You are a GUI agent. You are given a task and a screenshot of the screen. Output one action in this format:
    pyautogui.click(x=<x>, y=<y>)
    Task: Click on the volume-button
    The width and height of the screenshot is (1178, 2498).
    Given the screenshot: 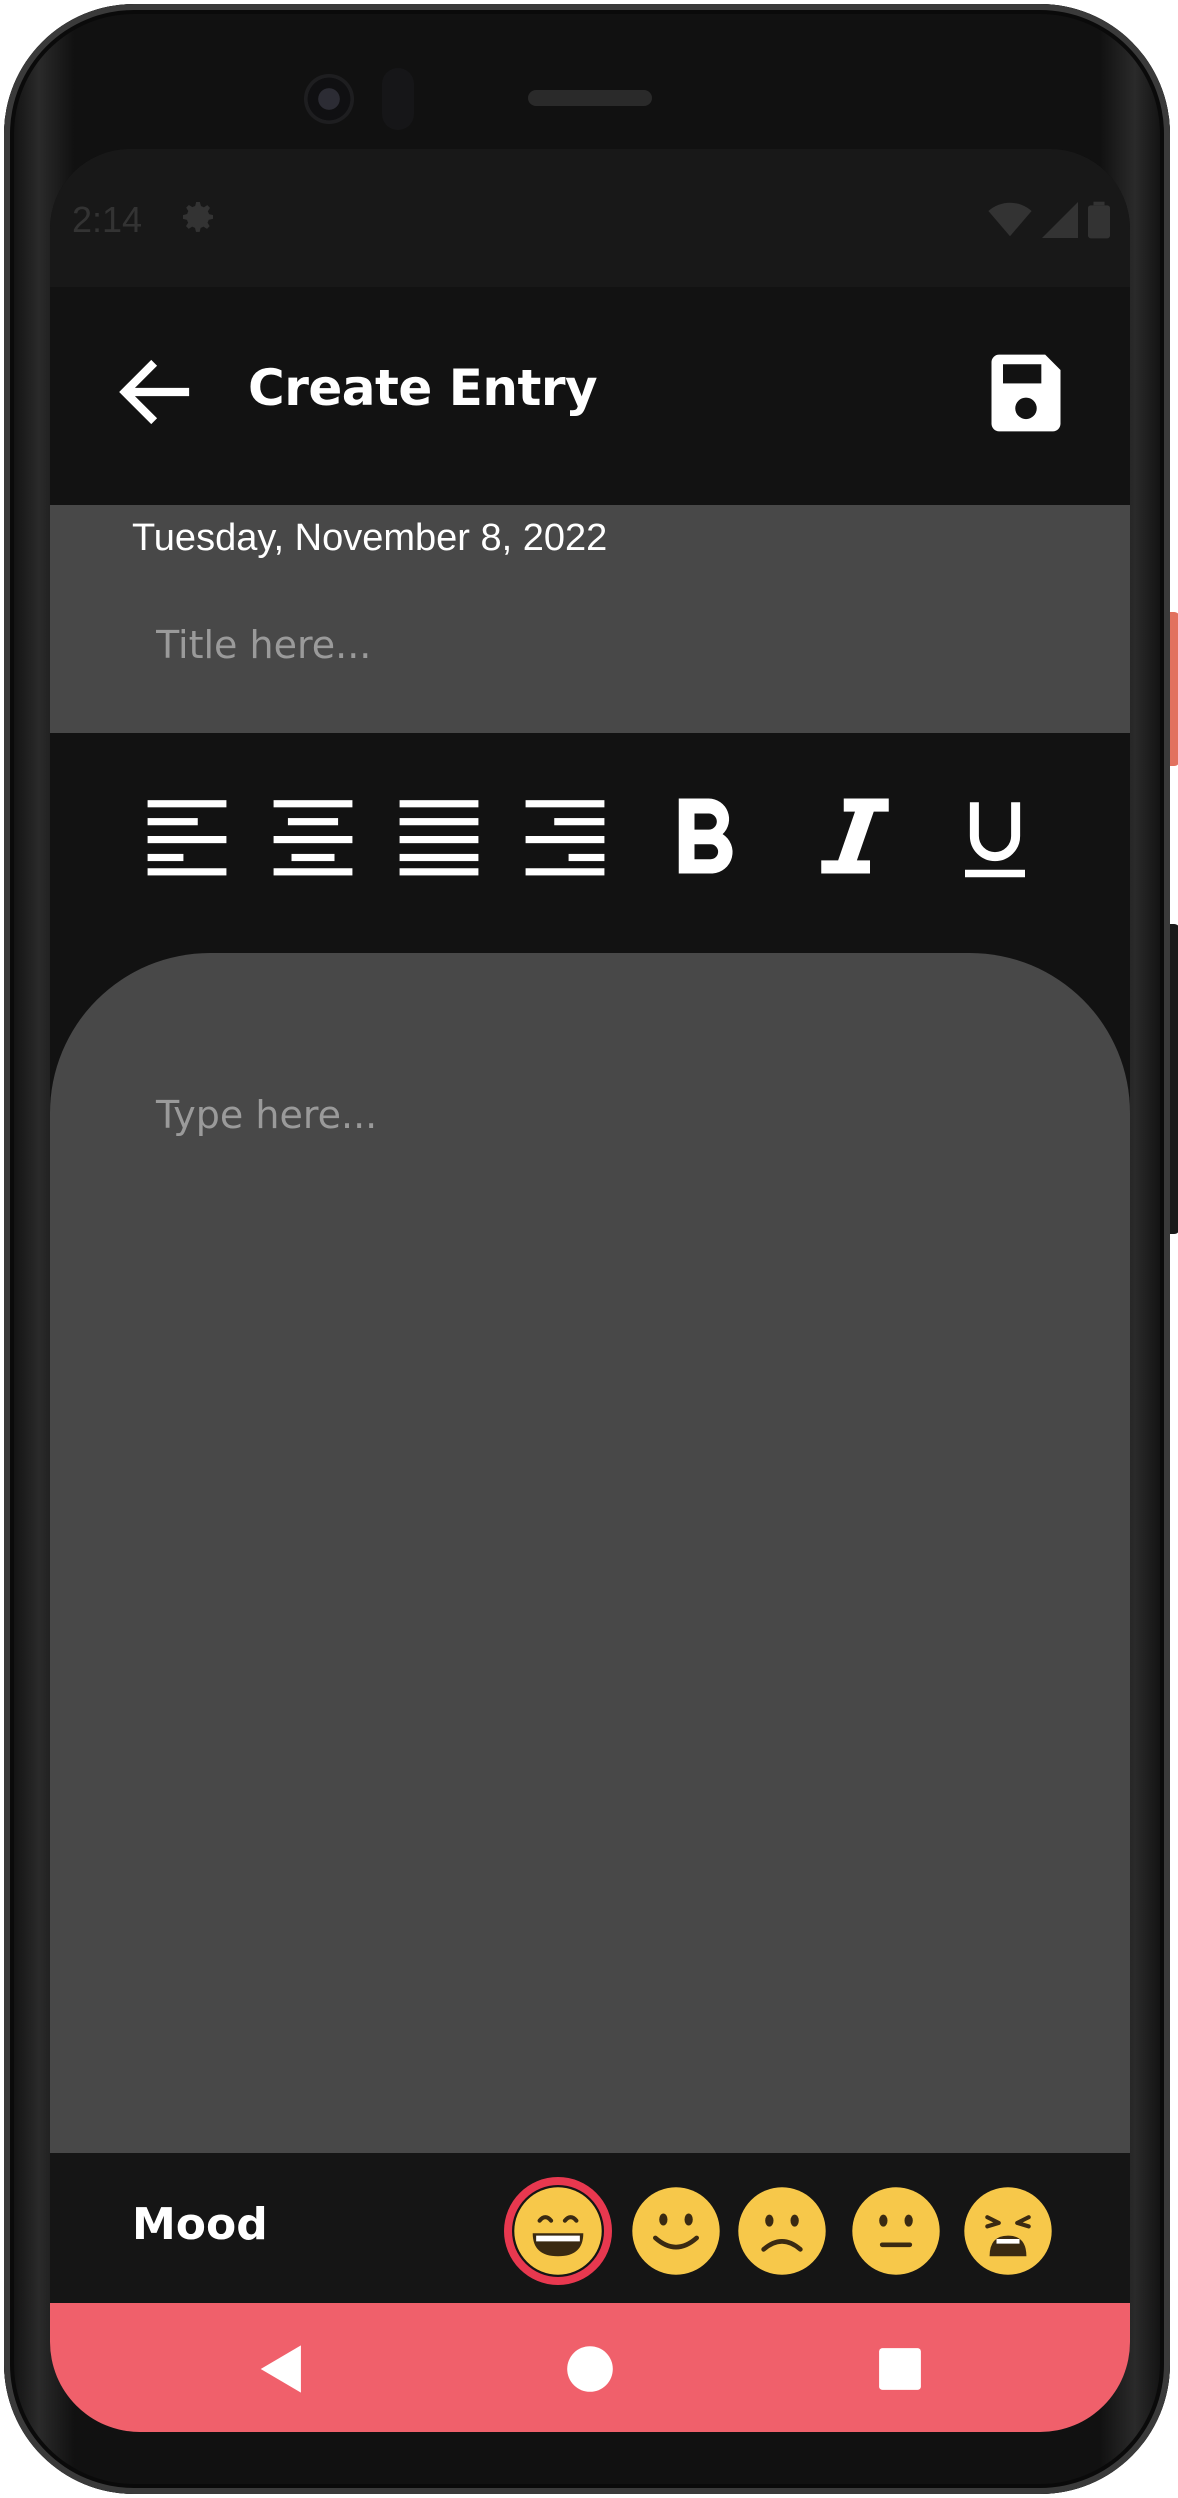 What is the action you would take?
    pyautogui.click(x=1174, y=1079)
    